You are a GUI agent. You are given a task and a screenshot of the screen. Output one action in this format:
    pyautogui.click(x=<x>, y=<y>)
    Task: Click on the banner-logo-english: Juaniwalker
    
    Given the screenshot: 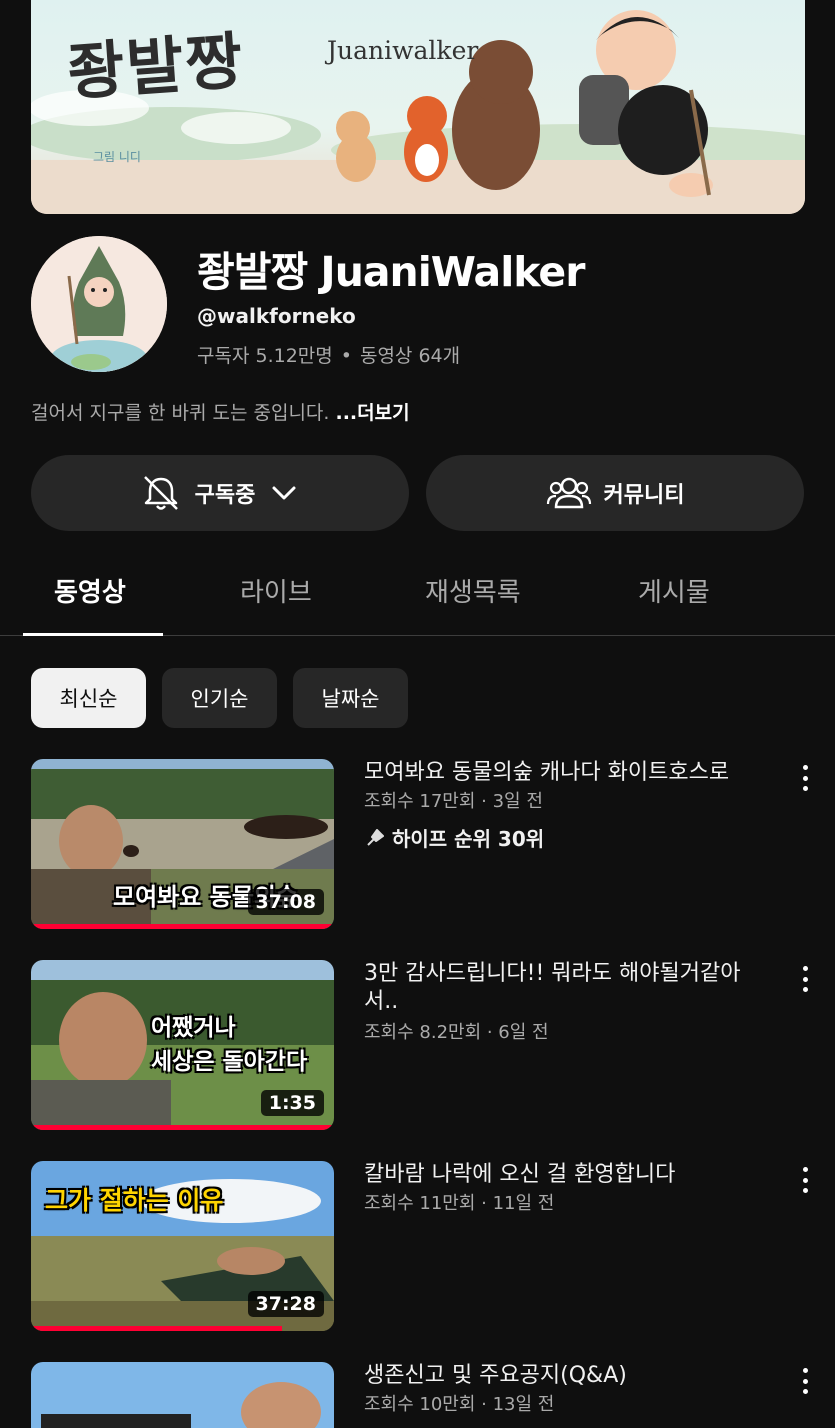 What is the action you would take?
    pyautogui.click(x=403, y=50)
    